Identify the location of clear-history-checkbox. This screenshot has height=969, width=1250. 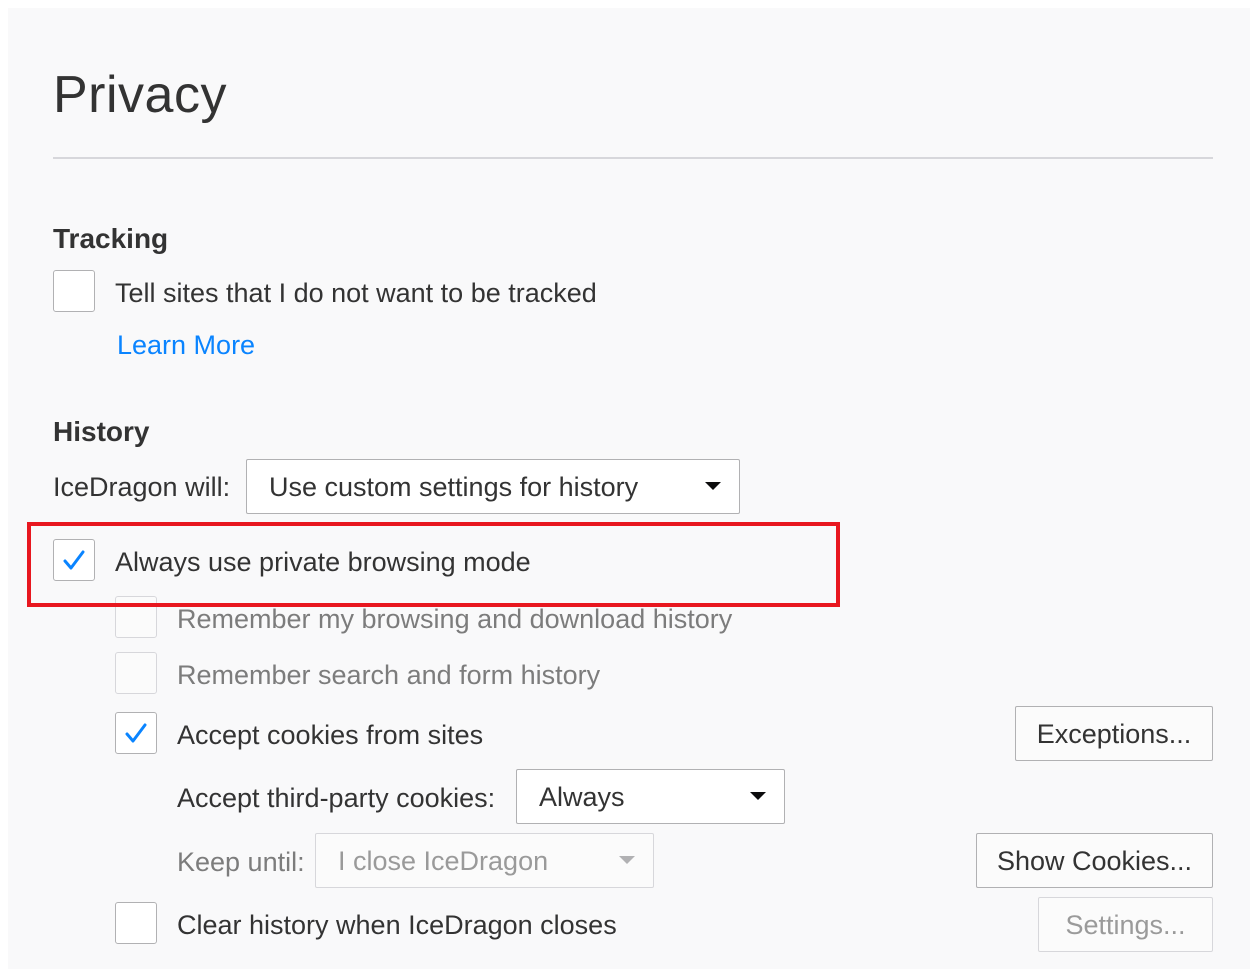
(136, 923).